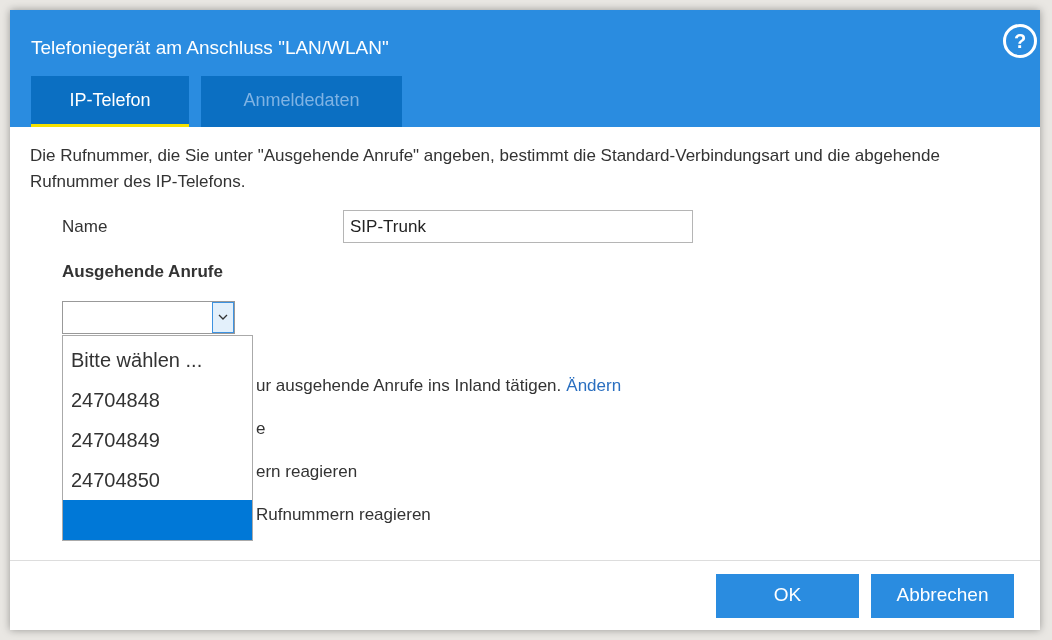 Image resolution: width=1052 pixels, height=640 pixels. I want to click on dropdown-option: 24704848, so click(157, 400).